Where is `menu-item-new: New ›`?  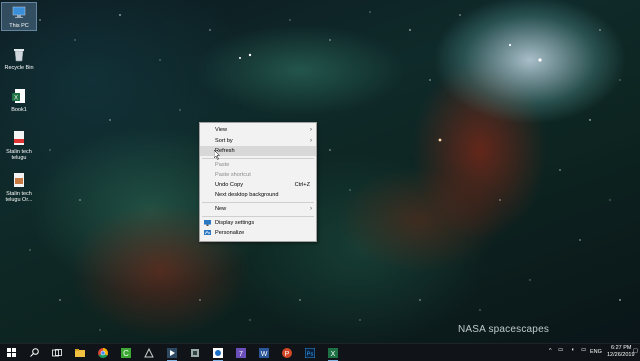
menu-item-new: New › is located at coordinates (258, 209).